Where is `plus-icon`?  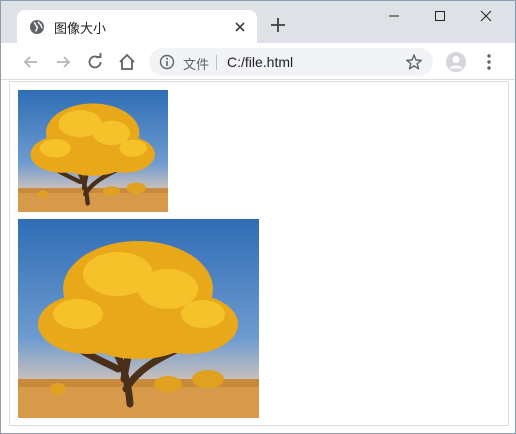 plus-icon is located at coordinates (278, 25).